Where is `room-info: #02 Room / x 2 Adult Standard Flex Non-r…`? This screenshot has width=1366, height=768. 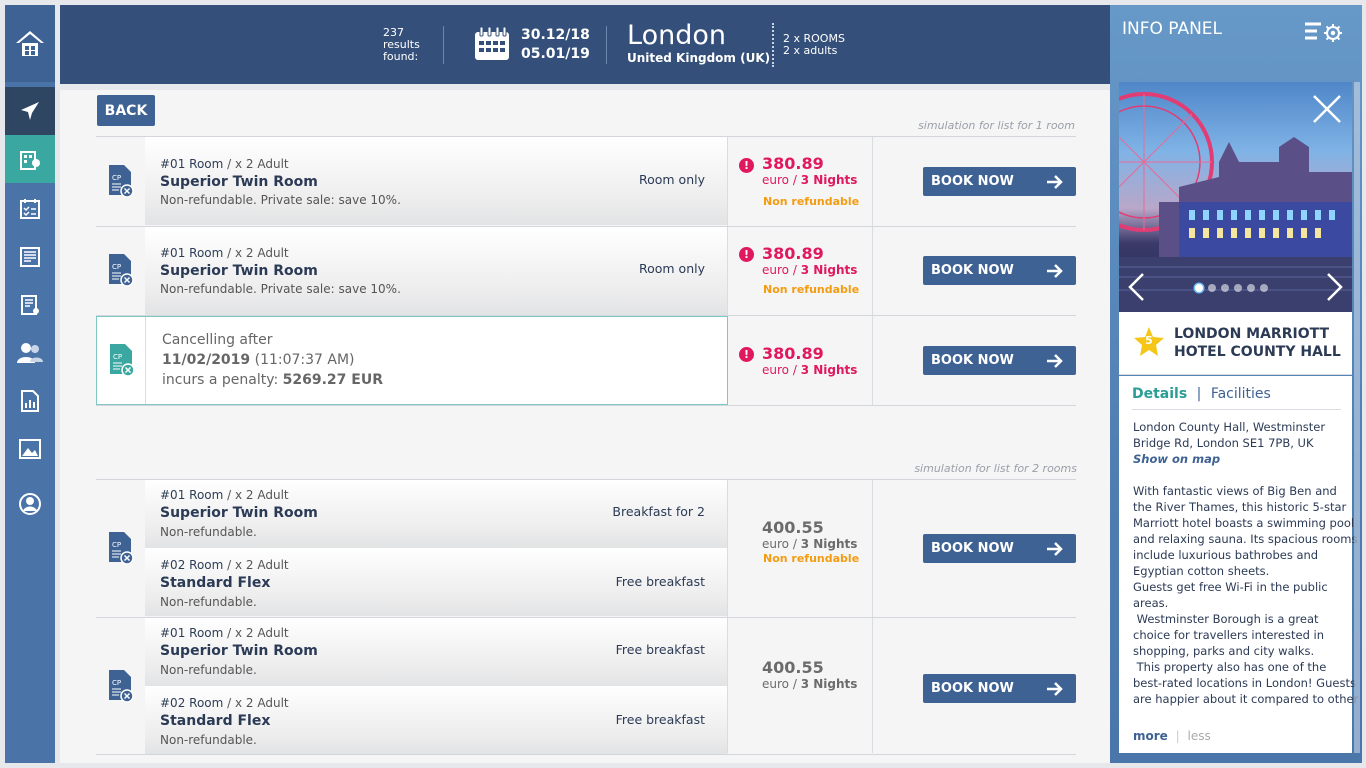 room-info: #02 Room / x 2 Adult Standard Flex Non-r… is located at coordinates (436, 720).